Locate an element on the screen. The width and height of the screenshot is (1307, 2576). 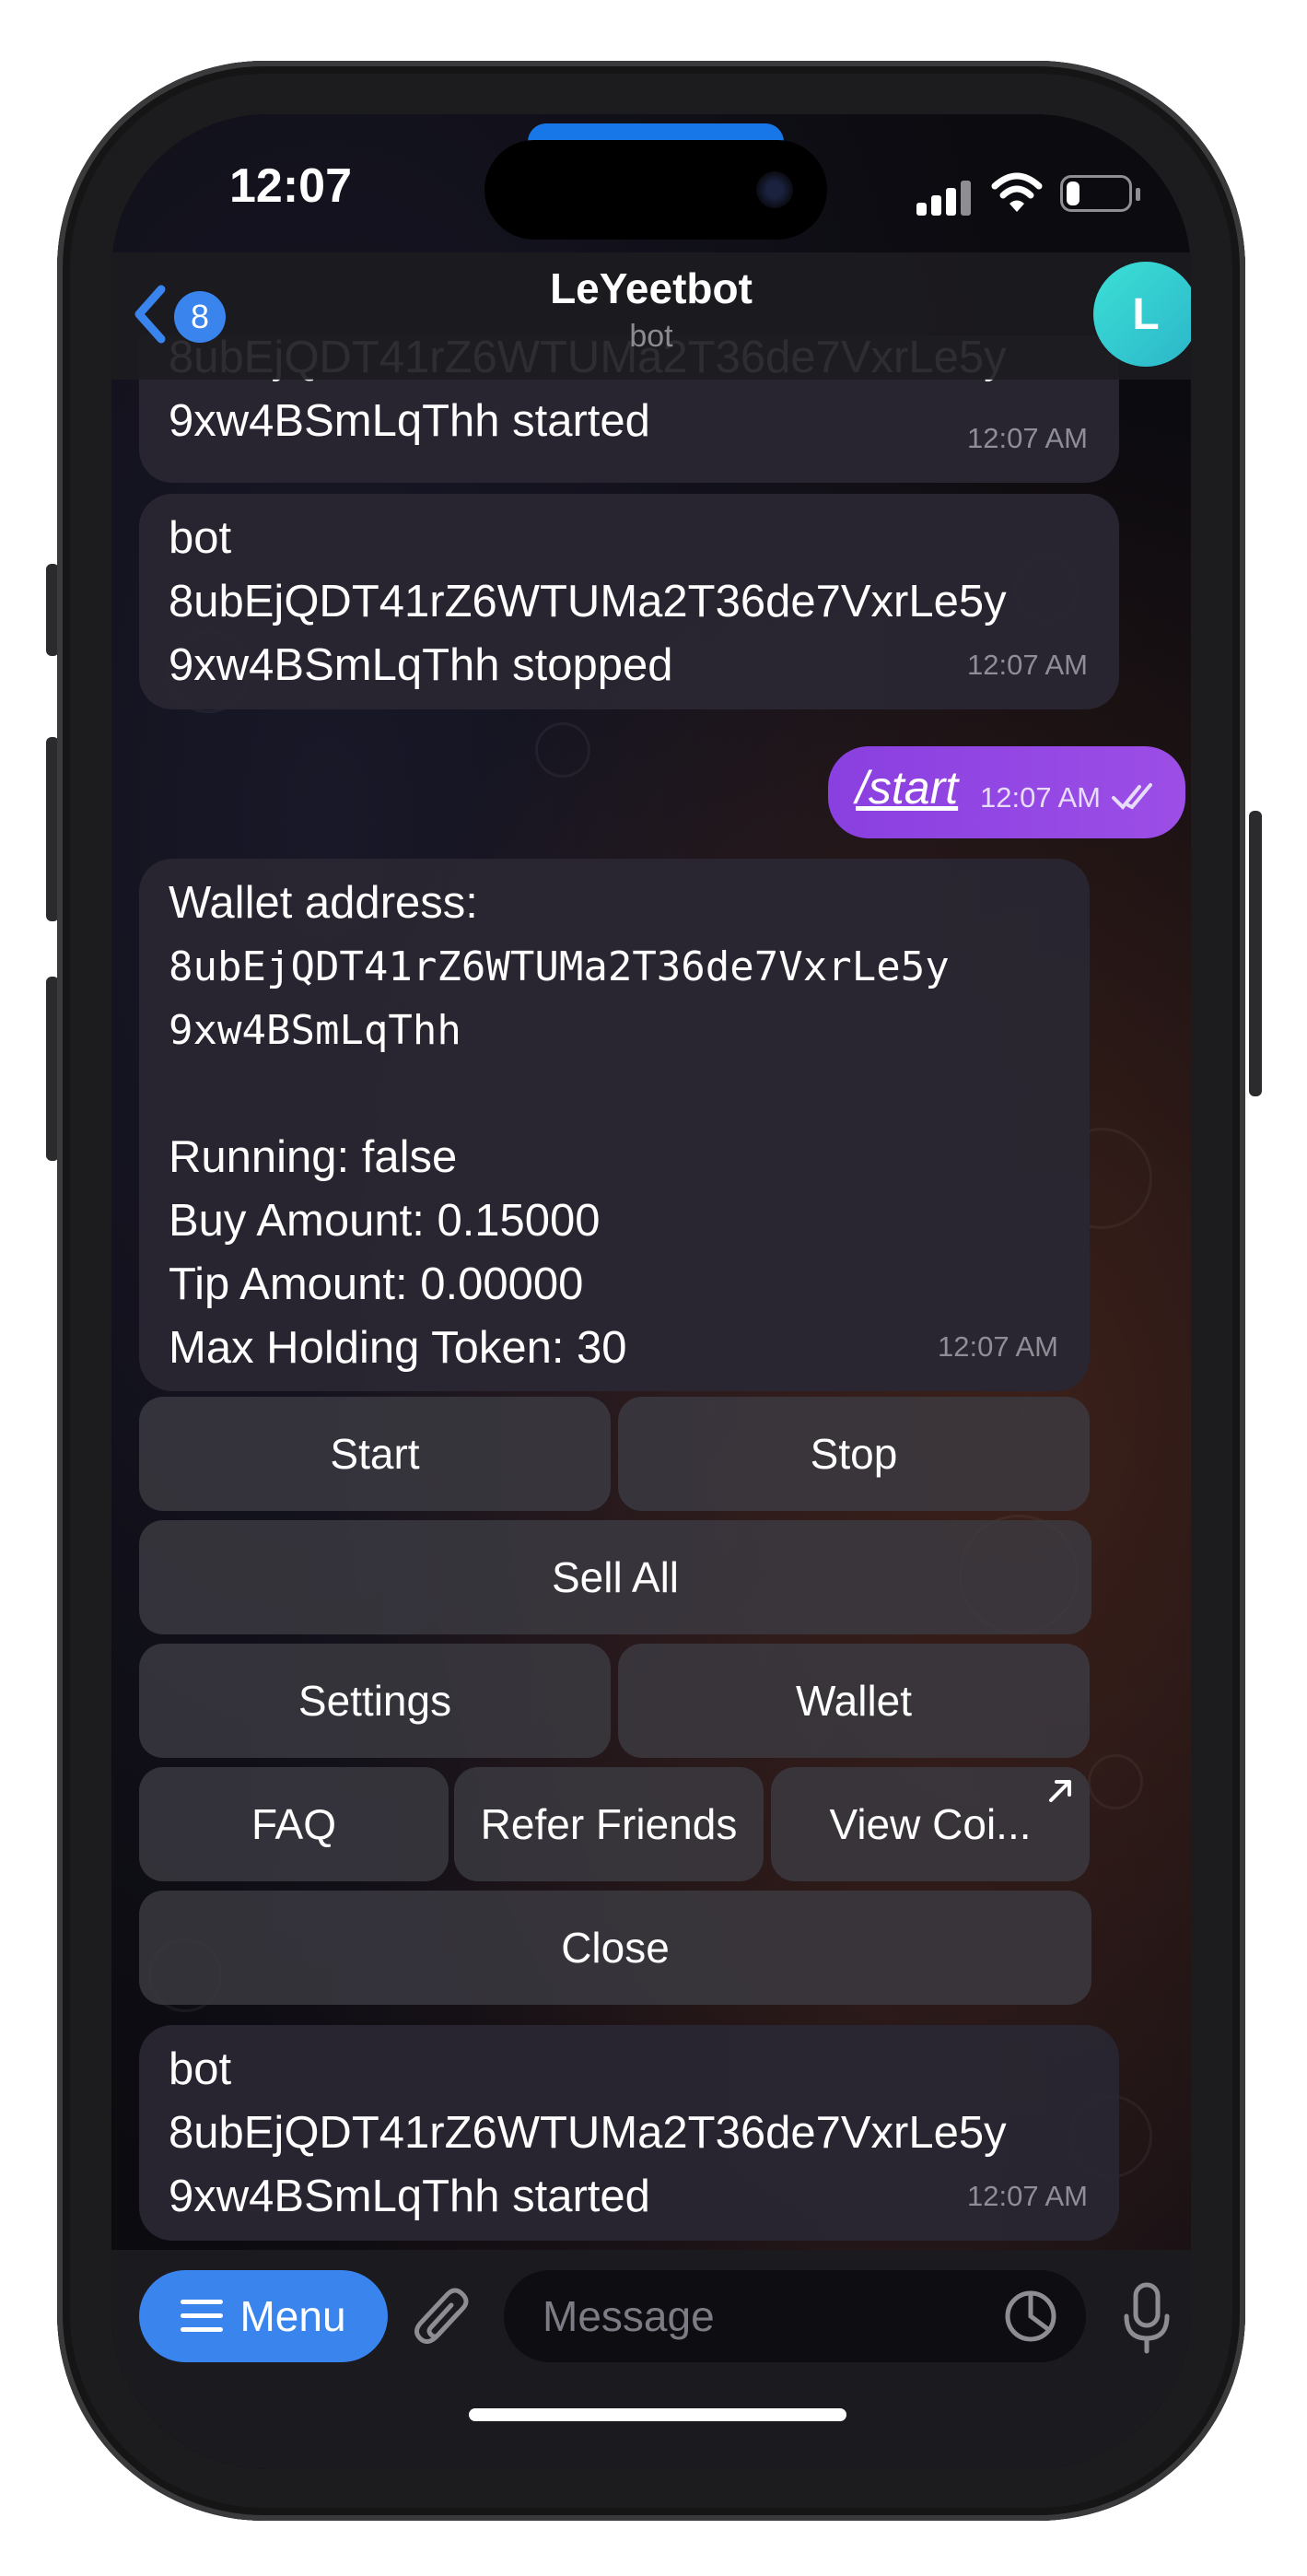
refer-friends-button: Refer Friends is located at coordinates (609, 1824).